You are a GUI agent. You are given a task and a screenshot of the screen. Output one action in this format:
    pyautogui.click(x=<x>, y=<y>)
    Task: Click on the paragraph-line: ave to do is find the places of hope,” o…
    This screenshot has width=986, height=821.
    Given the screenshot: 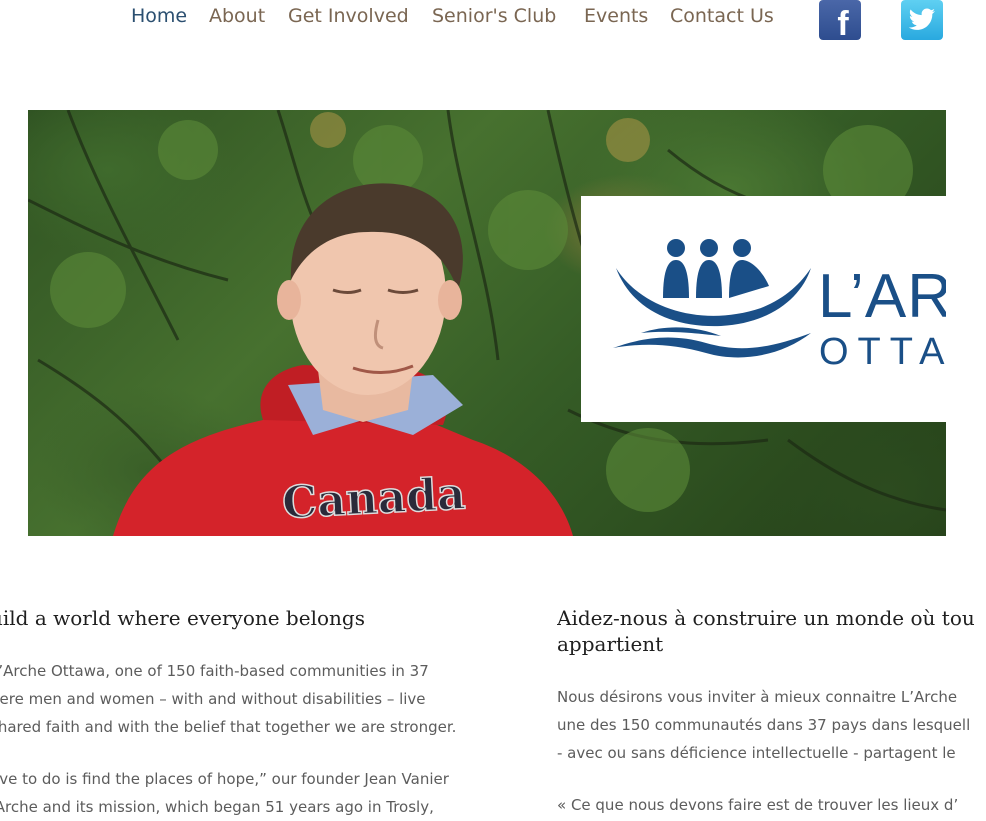 What is the action you would take?
    pyautogui.click(x=224, y=779)
    